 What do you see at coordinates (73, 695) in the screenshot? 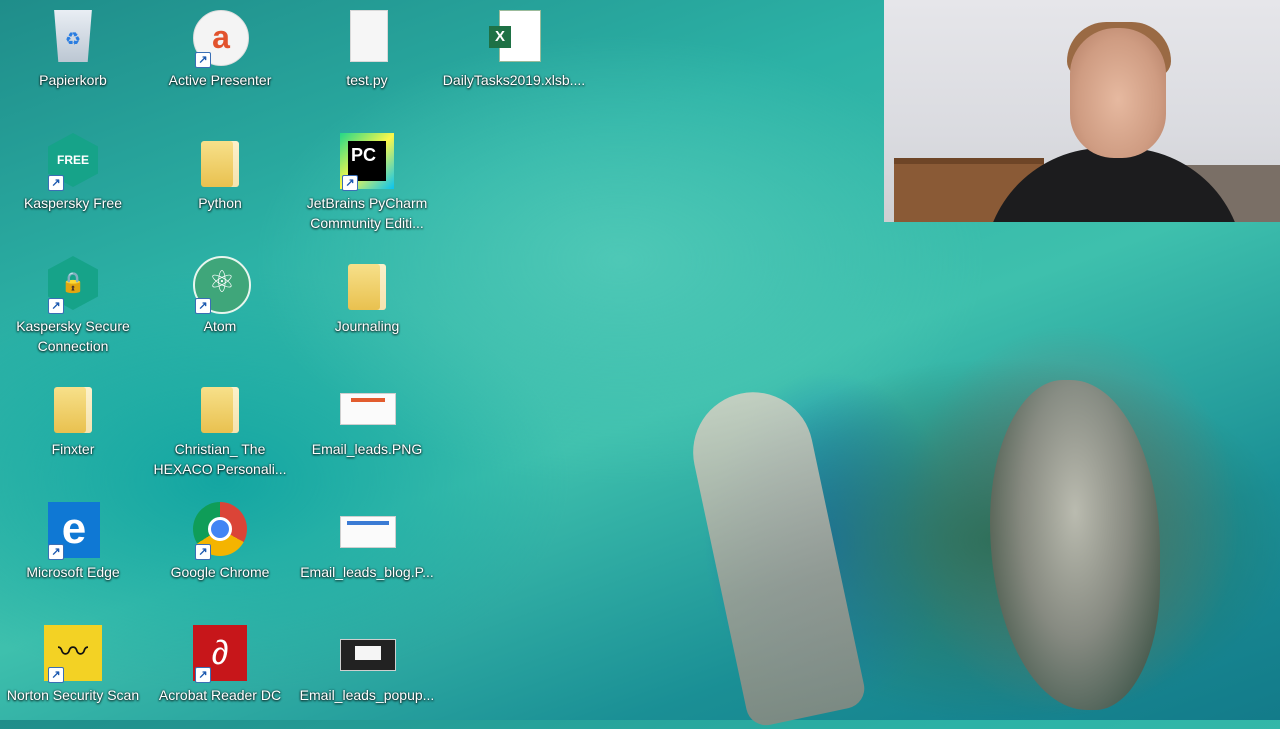
I see `desktop-icon-label: Norton Security Scan` at bounding box center [73, 695].